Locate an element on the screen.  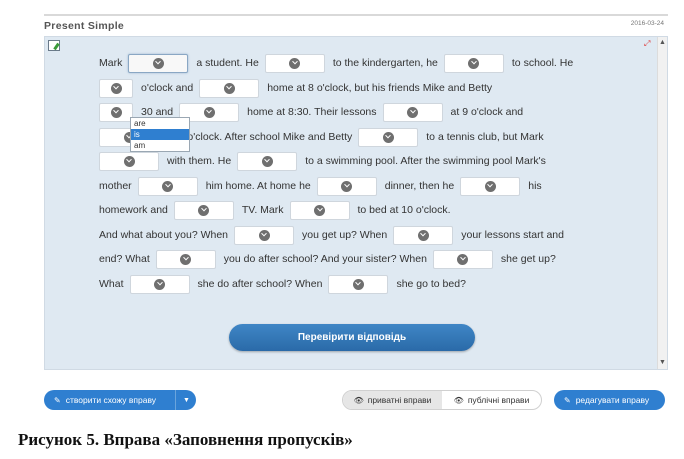
private-exercises-label: приватні вправи is located at coordinates (399, 400).